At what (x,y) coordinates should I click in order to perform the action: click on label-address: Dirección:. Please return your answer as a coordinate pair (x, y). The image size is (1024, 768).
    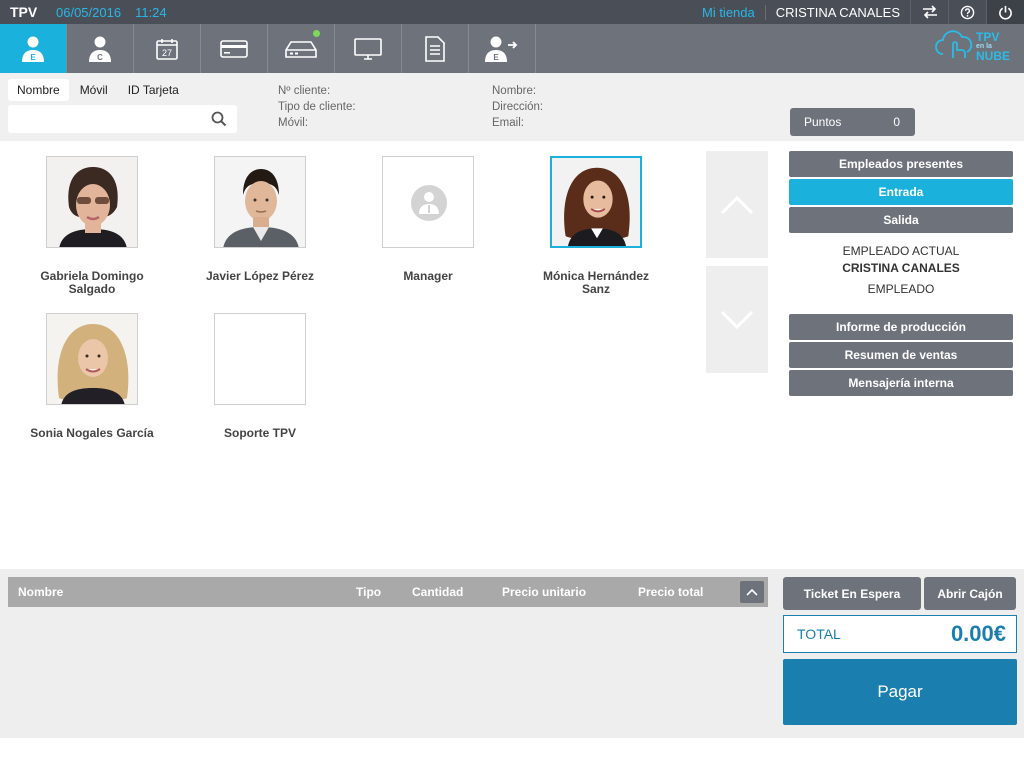
    Looking at the image, I should click on (518, 107).